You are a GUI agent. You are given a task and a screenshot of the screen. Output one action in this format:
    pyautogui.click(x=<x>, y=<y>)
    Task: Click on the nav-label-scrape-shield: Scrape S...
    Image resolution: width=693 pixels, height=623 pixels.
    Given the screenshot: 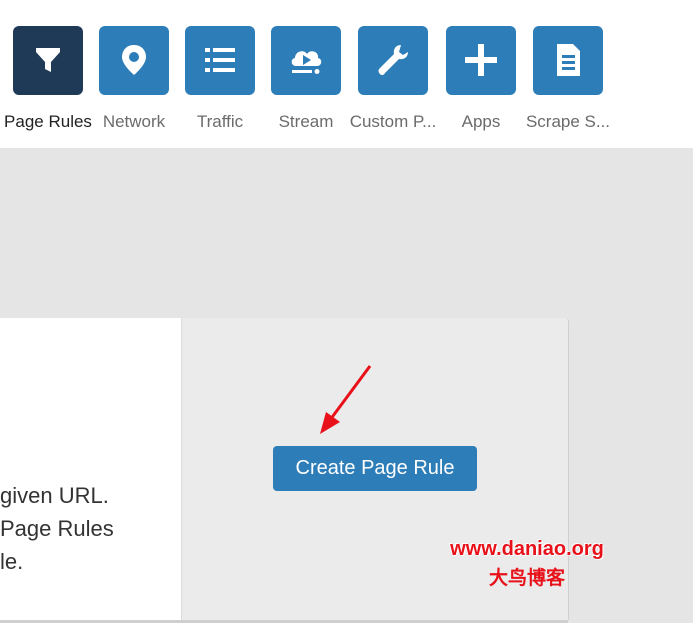 What is the action you would take?
    pyautogui.click(x=568, y=121)
    